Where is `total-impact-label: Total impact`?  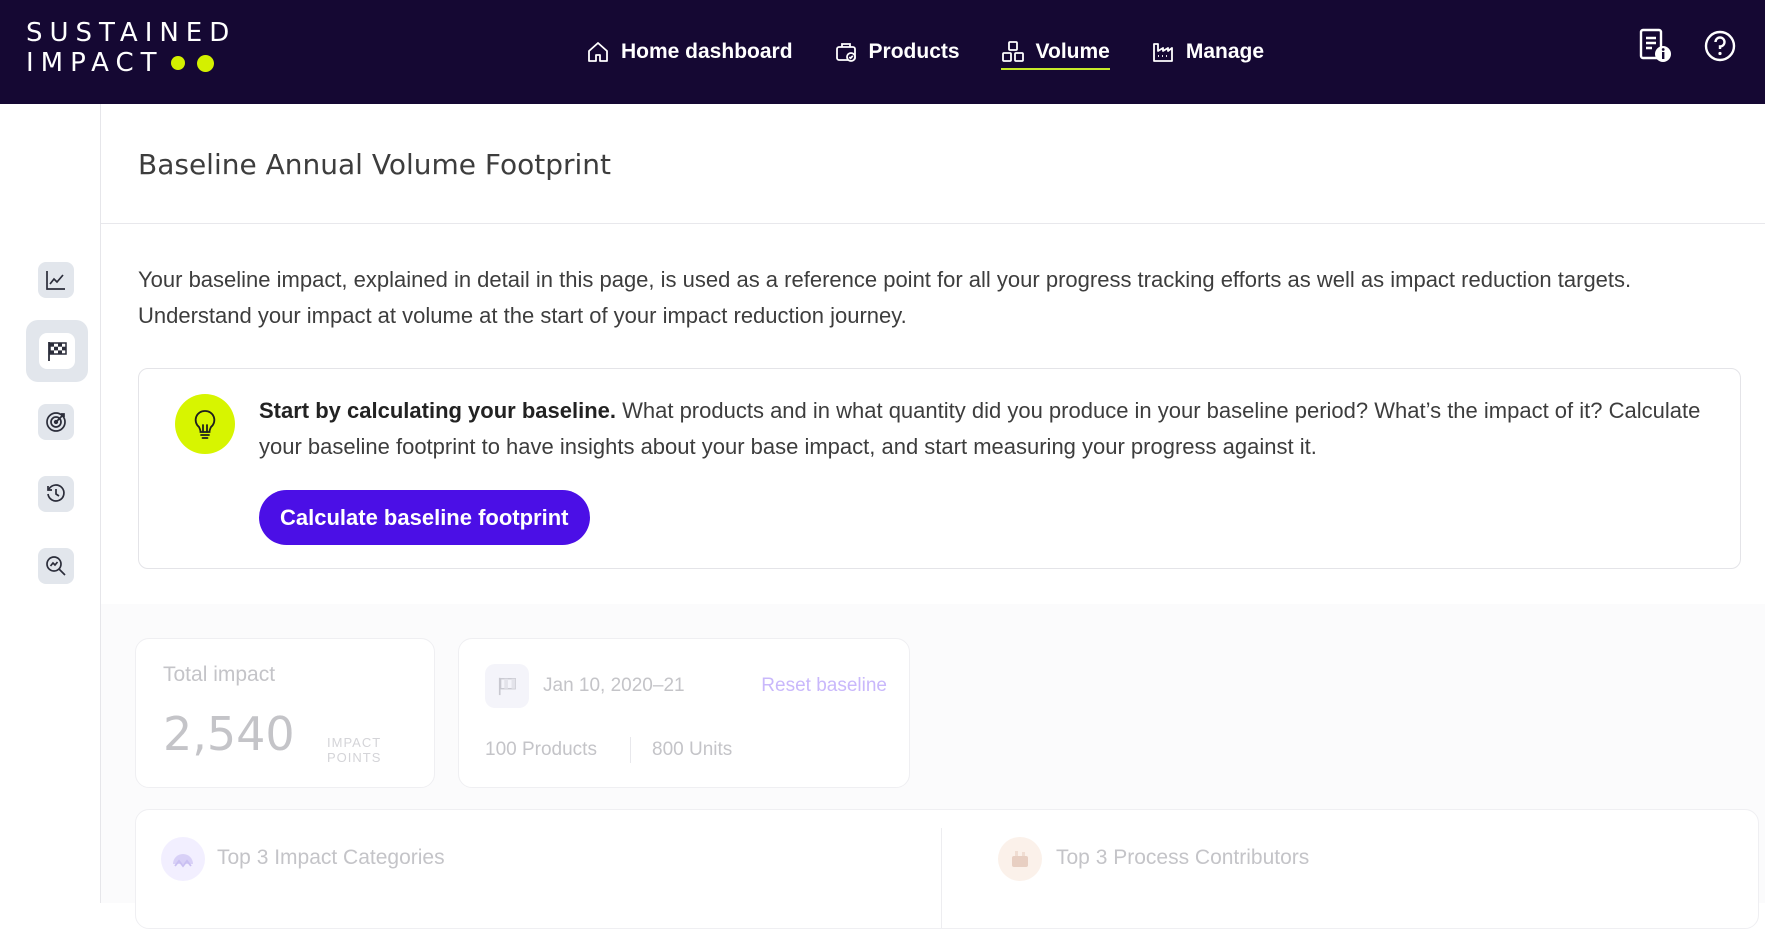 total-impact-label: Total impact is located at coordinates (219, 674).